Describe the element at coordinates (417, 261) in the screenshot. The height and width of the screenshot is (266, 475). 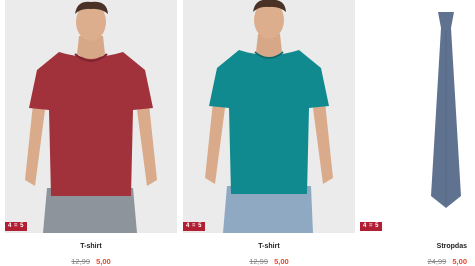
I see `price-block: 24,99 5,00` at that location.